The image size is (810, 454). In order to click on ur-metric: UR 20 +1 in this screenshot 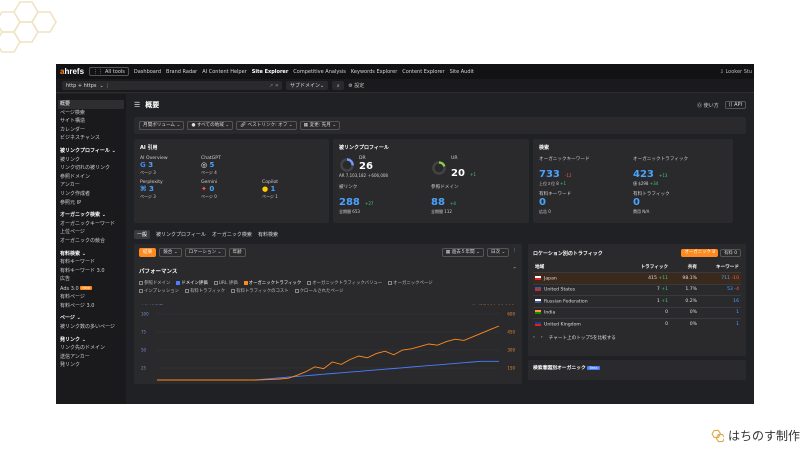, I will do `click(477, 168)`.